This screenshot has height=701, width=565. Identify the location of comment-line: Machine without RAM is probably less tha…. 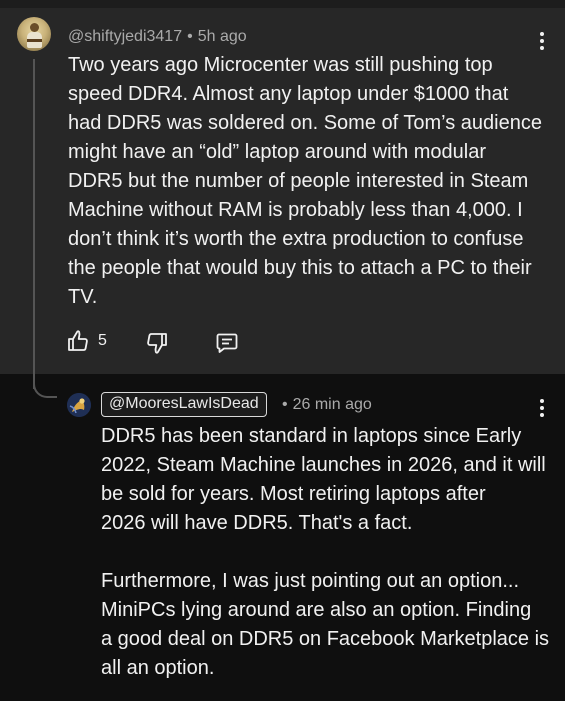
(295, 210).